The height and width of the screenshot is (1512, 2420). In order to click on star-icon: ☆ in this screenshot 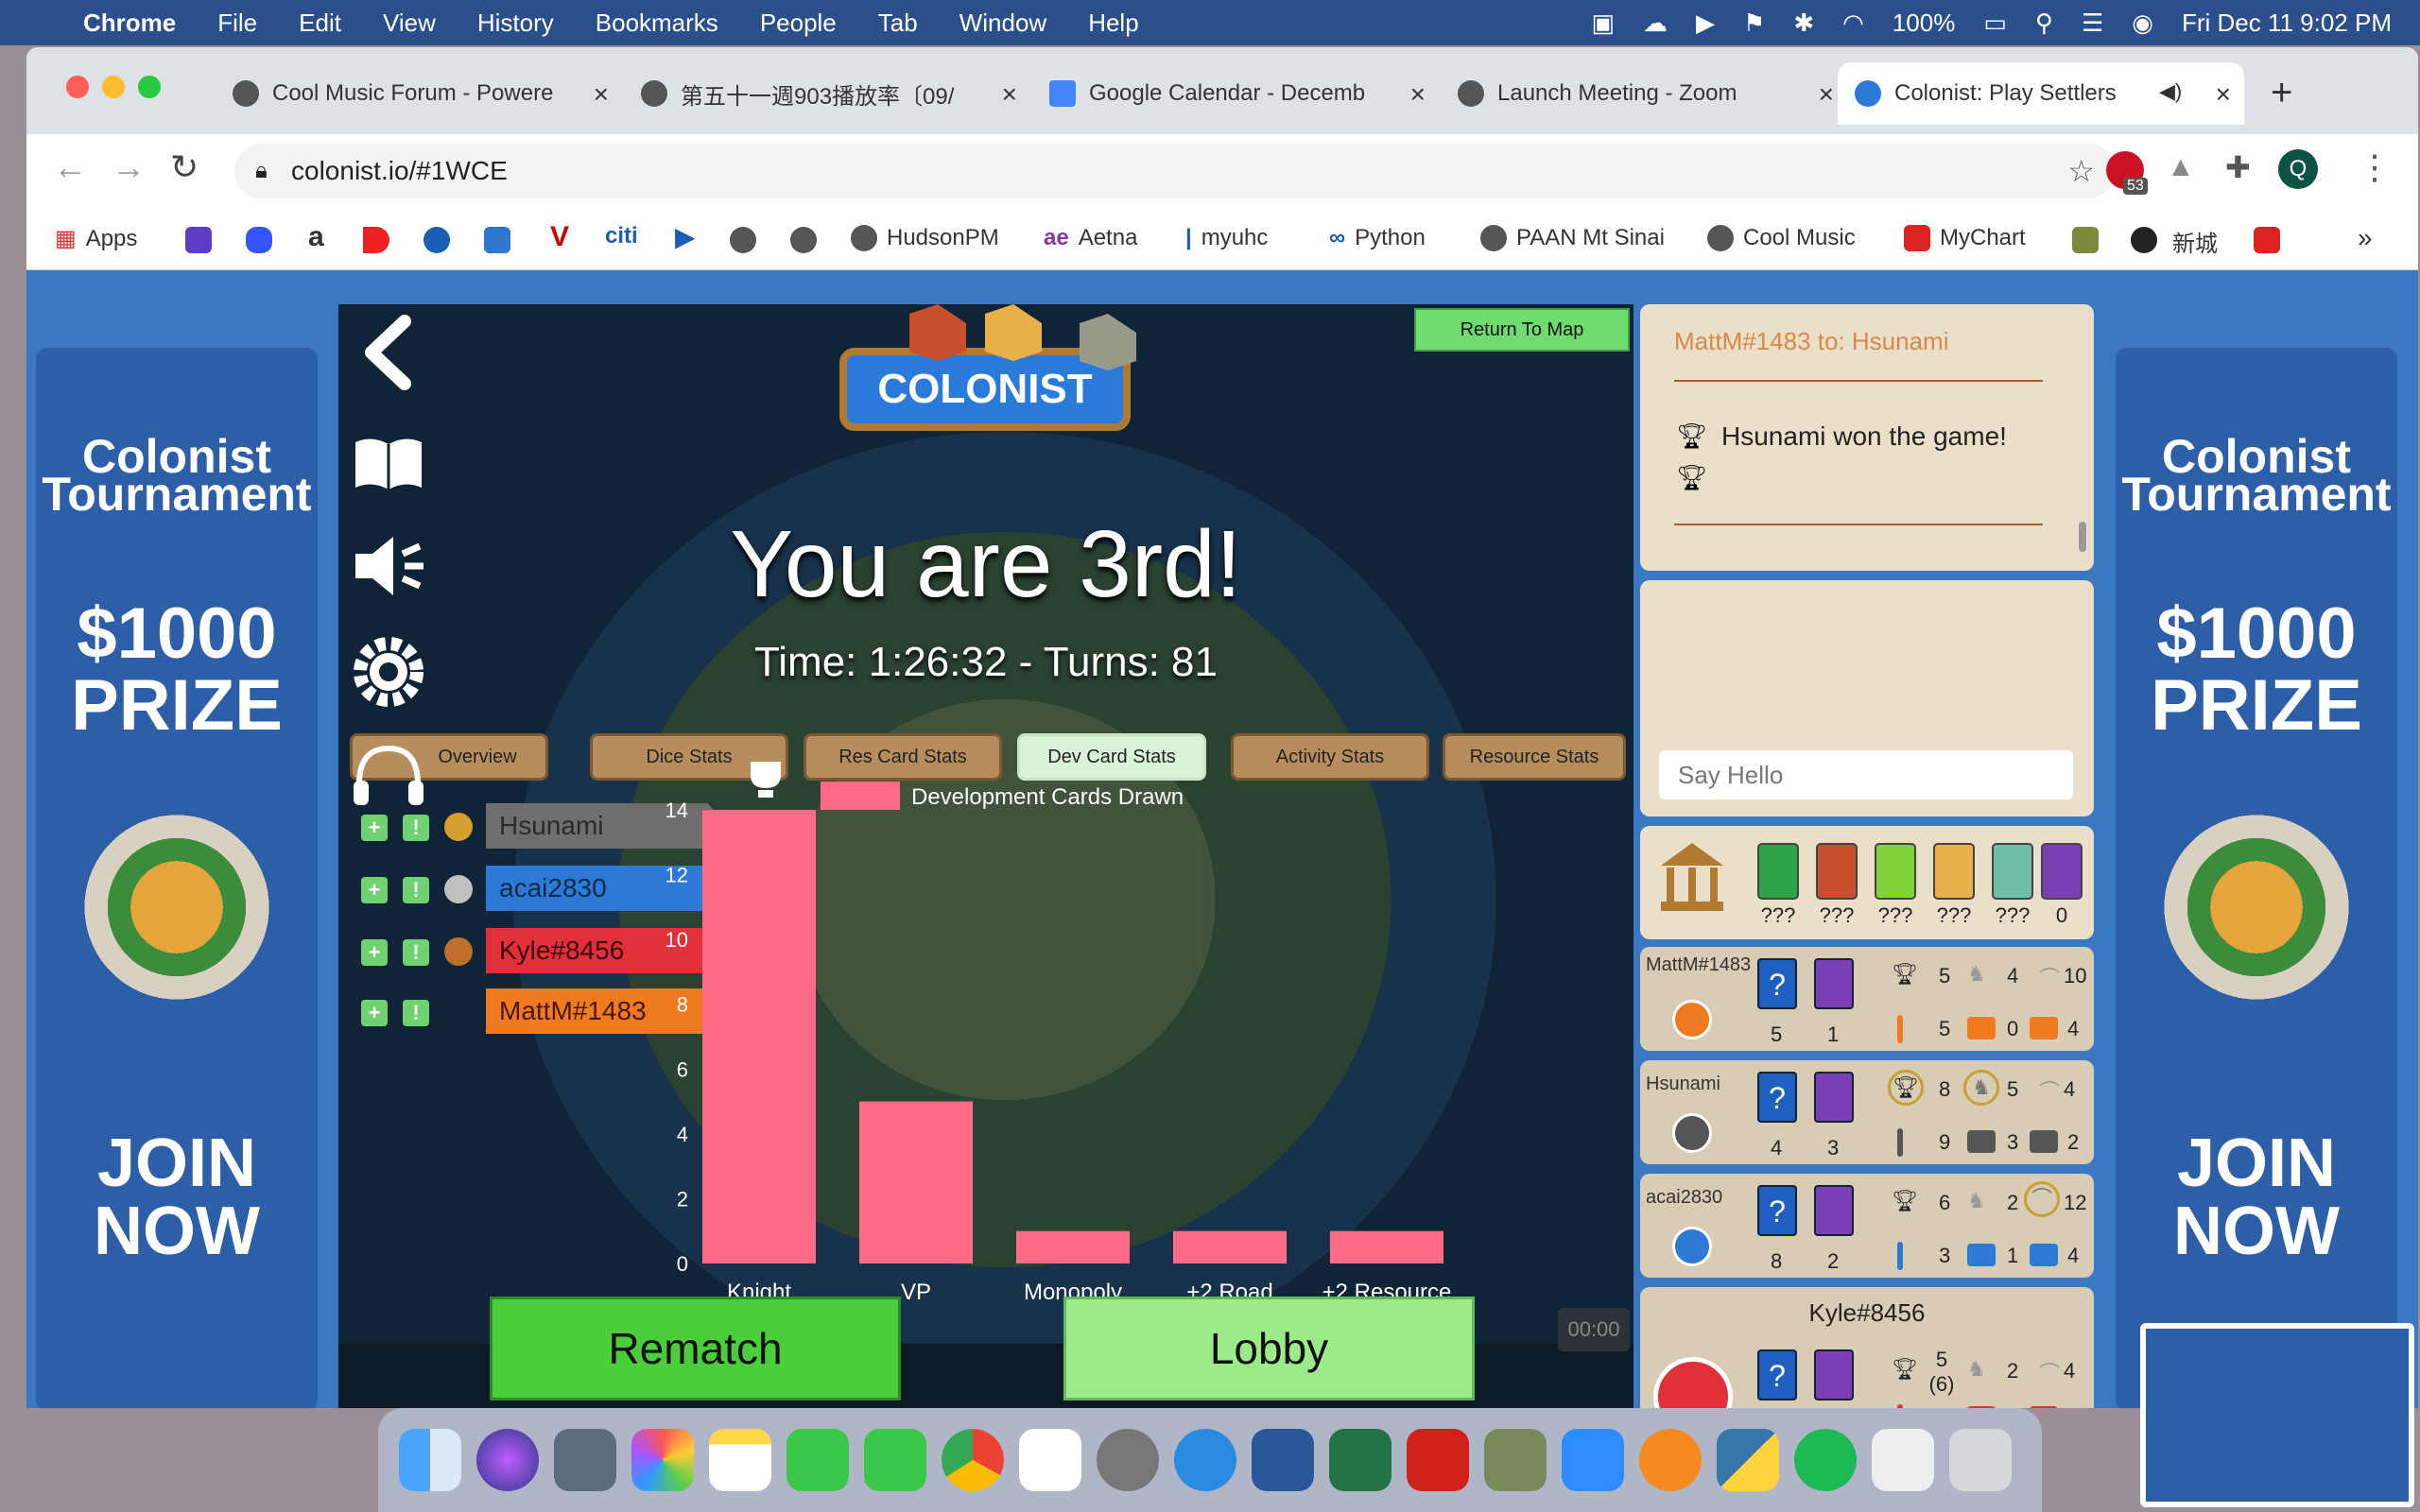, I will do `click(2081, 171)`.